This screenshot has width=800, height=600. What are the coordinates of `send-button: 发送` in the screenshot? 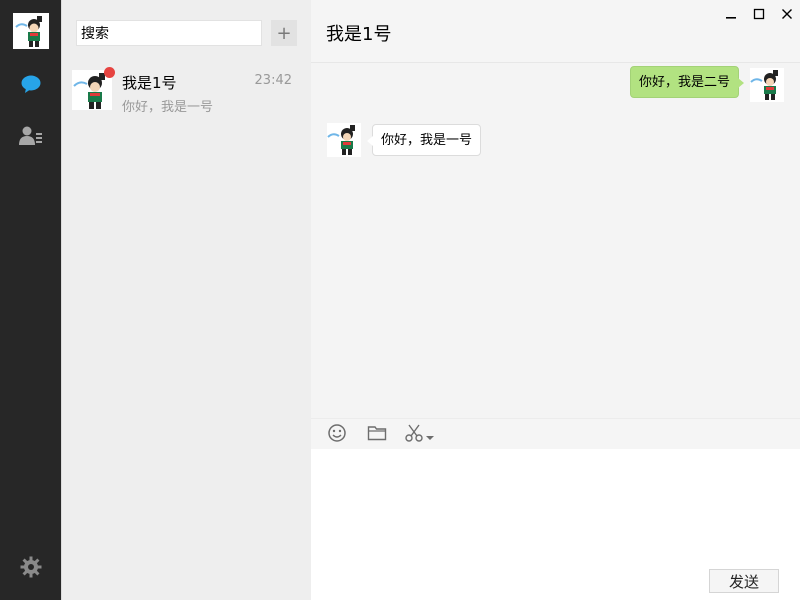 It's located at (744, 581).